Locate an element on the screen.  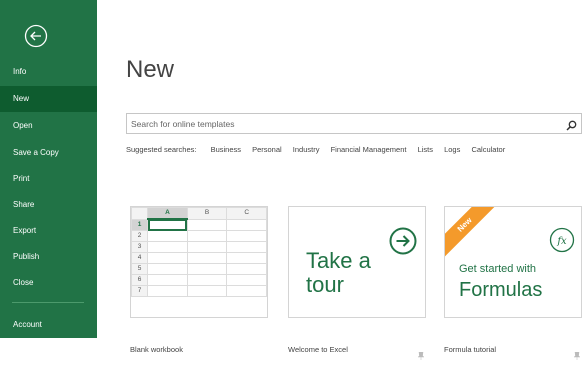
grid-corner is located at coordinates (140, 213).